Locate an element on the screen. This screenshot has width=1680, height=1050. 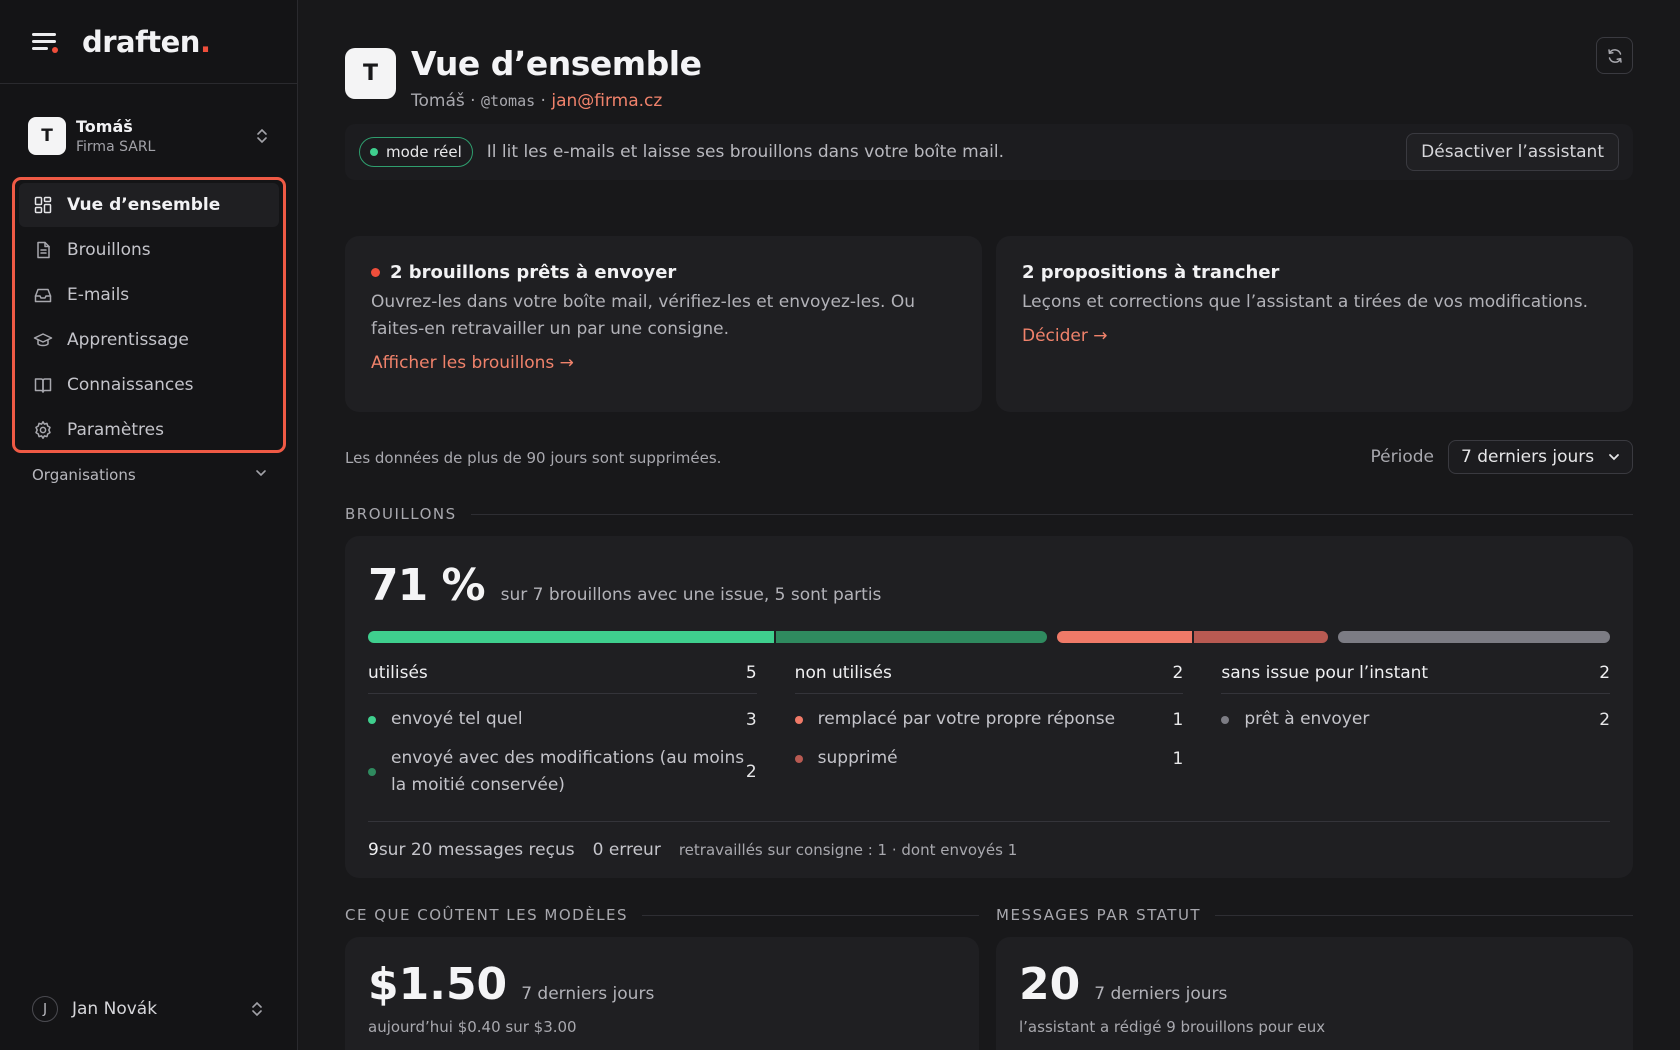
cost-value: $1.50 is located at coordinates (438, 984).